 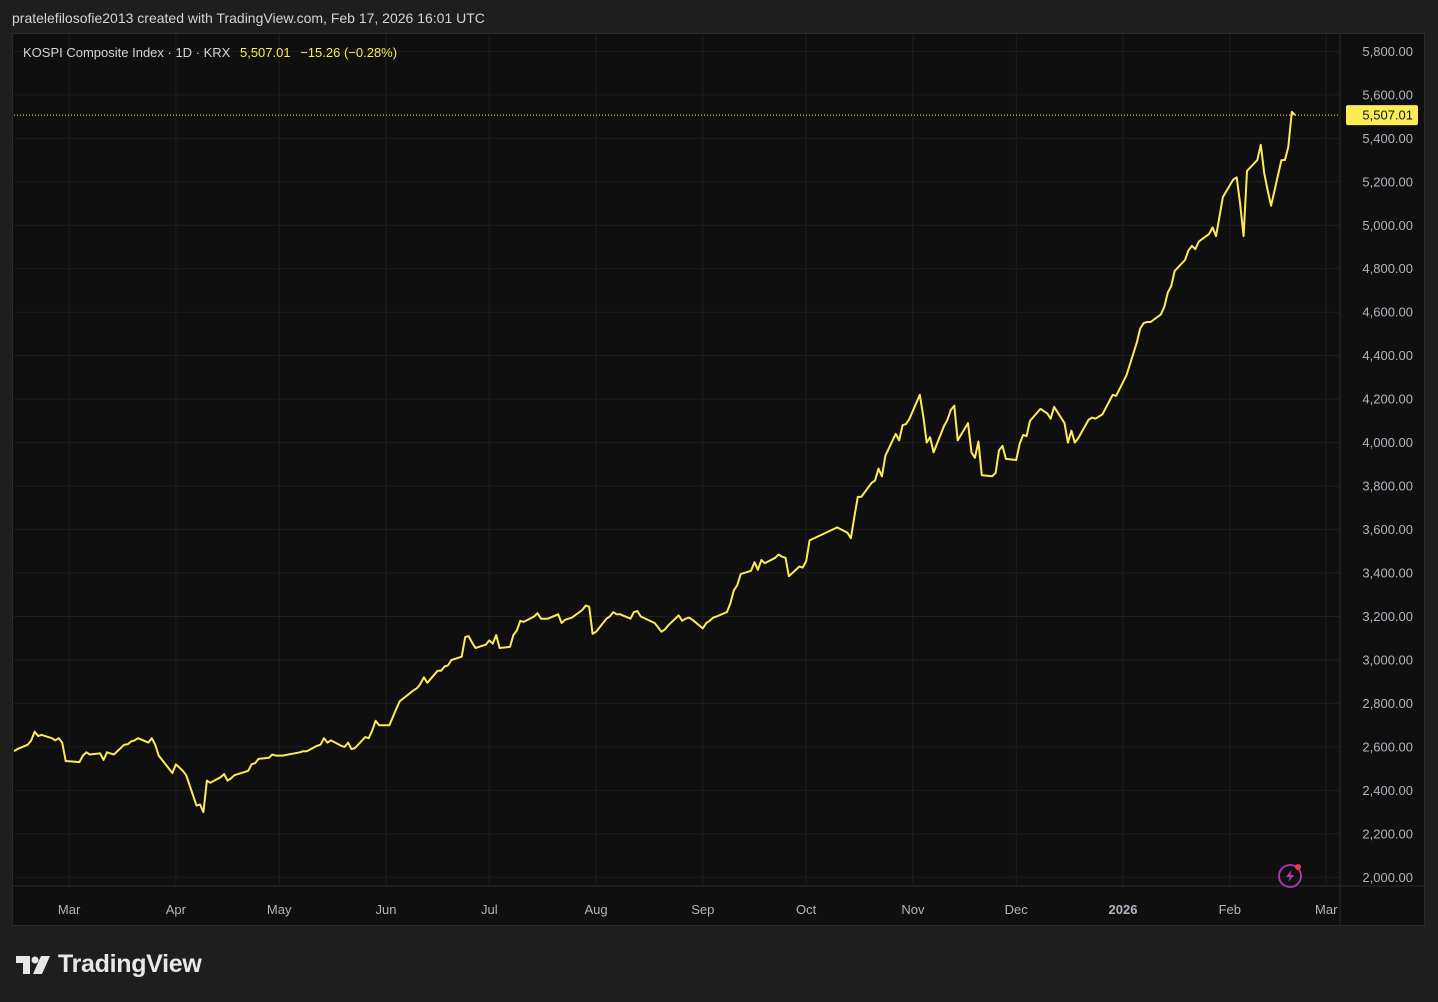 What do you see at coordinates (265, 52) in the screenshot?
I see `last-value: 5,507.01` at bounding box center [265, 52].